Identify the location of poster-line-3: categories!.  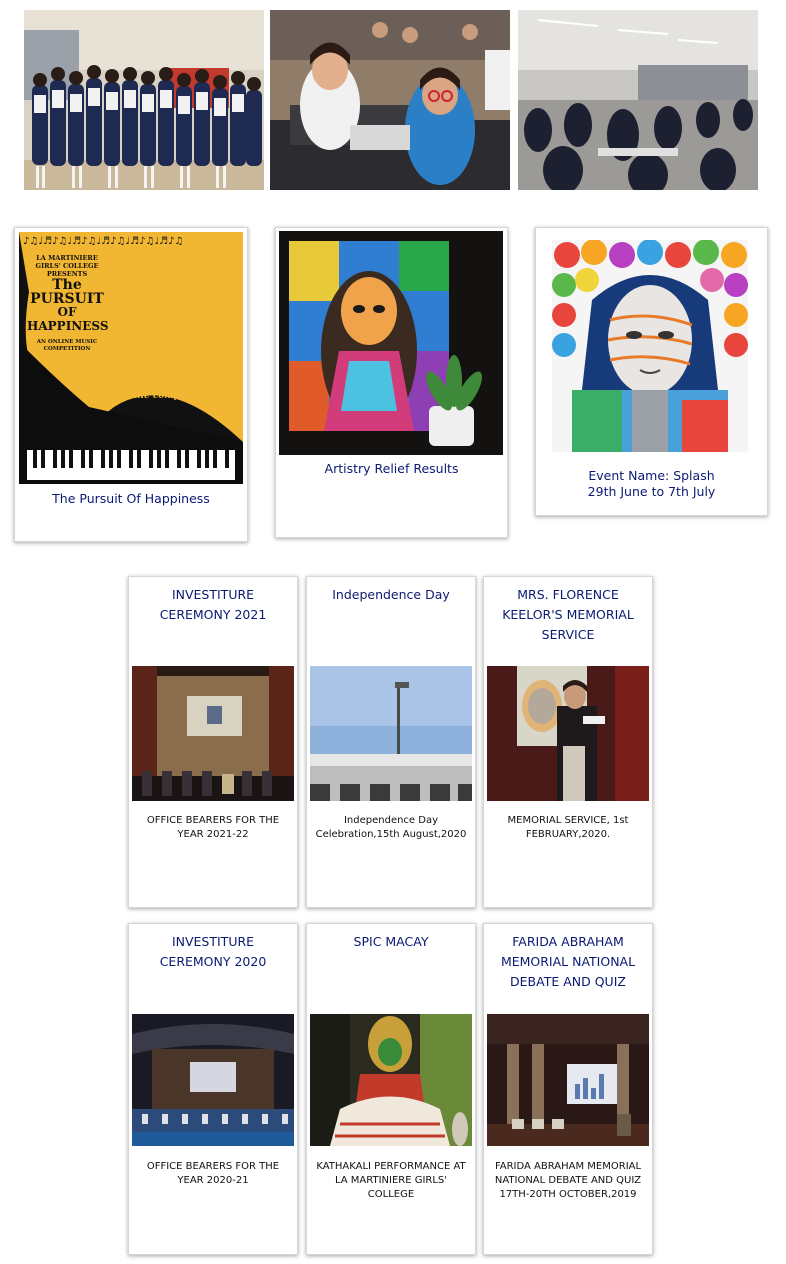
(175, 308).